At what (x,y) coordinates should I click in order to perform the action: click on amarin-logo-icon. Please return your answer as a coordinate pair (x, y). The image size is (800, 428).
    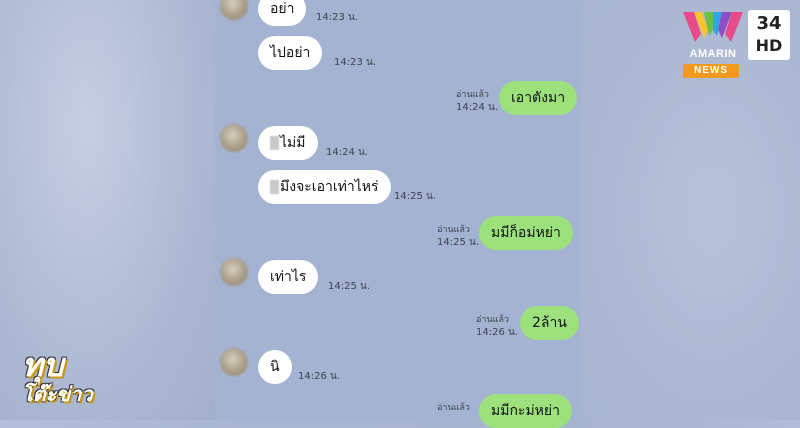
    Looking at the image, I should click on (713, 27).